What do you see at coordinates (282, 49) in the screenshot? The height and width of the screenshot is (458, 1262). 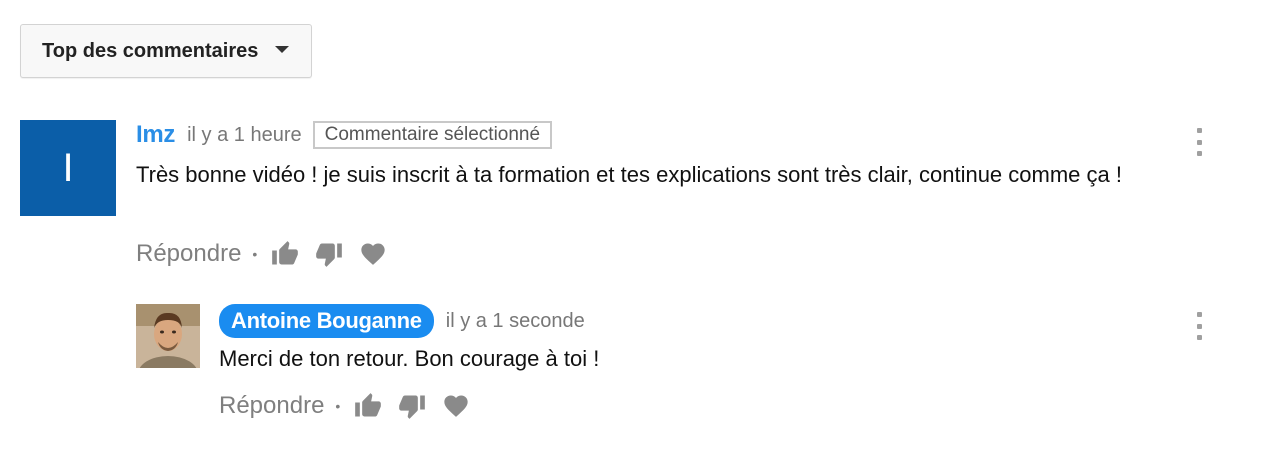 I see `caret-down-icon` at bounding box center [282, 49].